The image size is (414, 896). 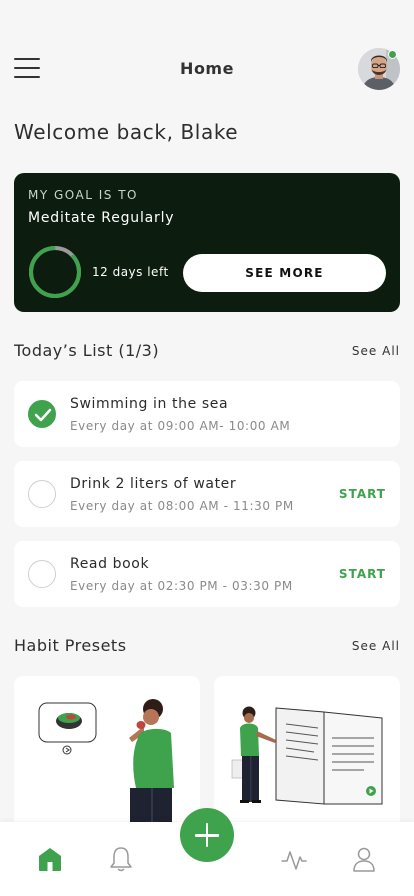 What do you see at coordinates (307, 755) in the screenshot?
I see `reading-illustration` at bounding box center [307, 755].